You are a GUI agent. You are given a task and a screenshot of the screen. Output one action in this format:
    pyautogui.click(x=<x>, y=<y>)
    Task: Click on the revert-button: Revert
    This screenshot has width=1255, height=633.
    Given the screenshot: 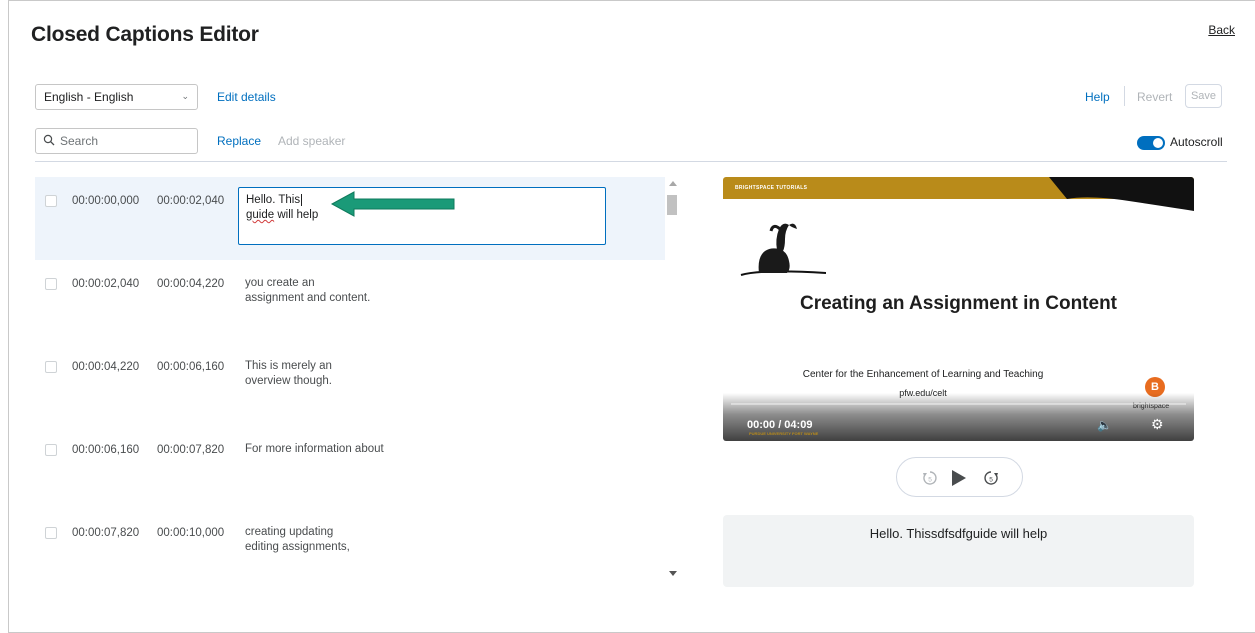 What is the action you would take?
    pyautogui.click(x=1154, y=97)
    